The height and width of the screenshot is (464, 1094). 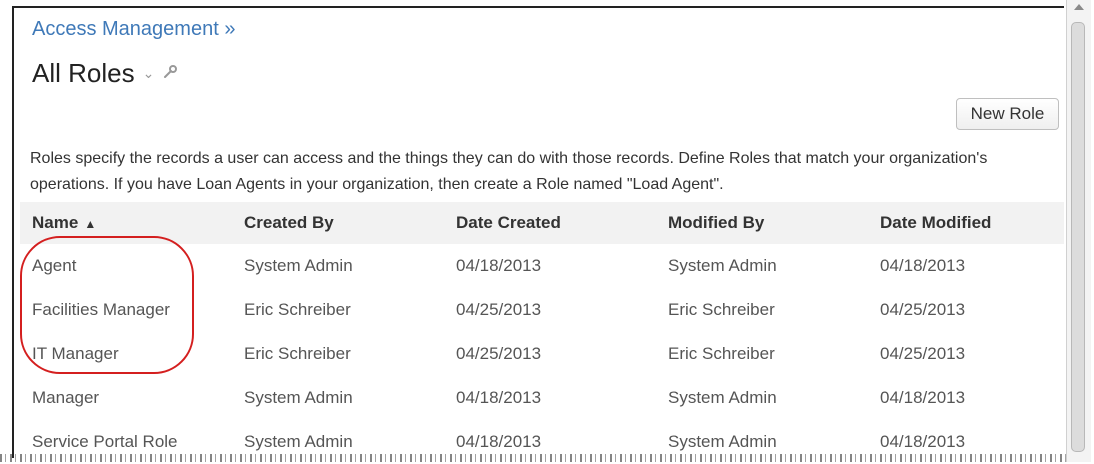 What do you see at coordinates (562, 223) in the screenshot?
I see `column-header-date-created: Date Created` at bounding box center [562, 223].